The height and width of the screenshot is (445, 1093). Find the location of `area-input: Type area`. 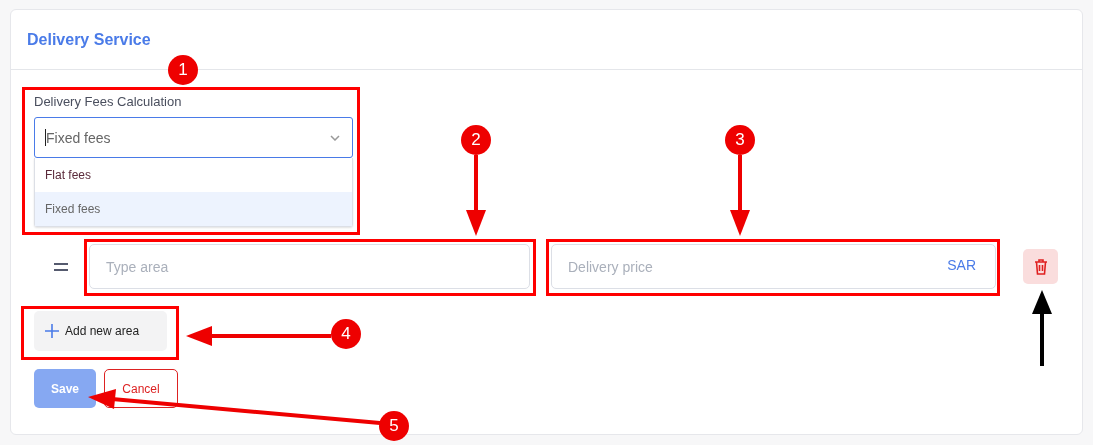

area-input: Type area is located at coordinates (309, 266).